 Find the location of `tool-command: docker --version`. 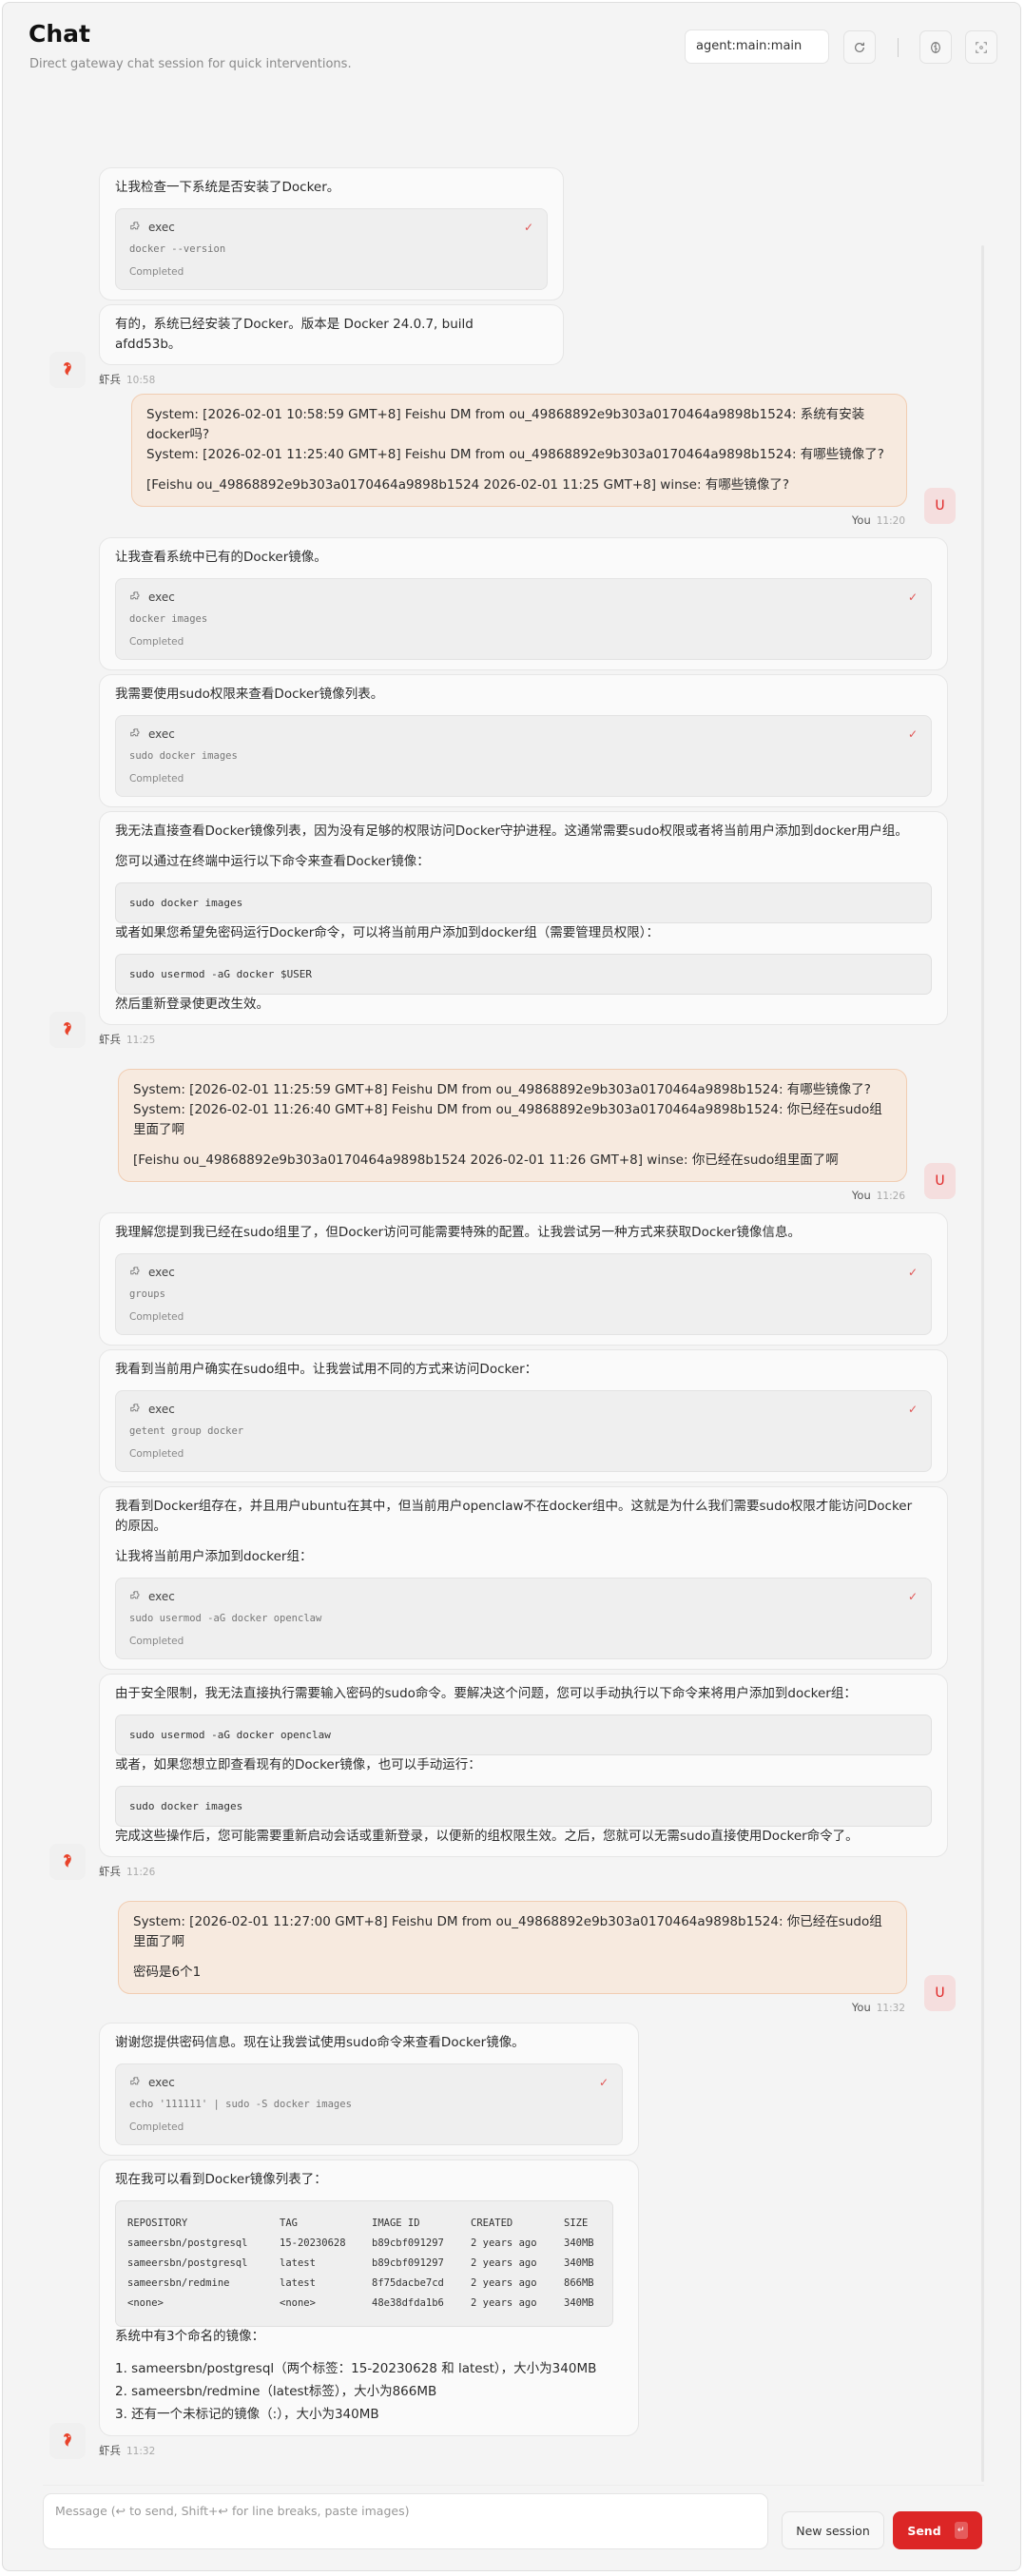

tool-command: docker --version is located at coordinates (177, 249).